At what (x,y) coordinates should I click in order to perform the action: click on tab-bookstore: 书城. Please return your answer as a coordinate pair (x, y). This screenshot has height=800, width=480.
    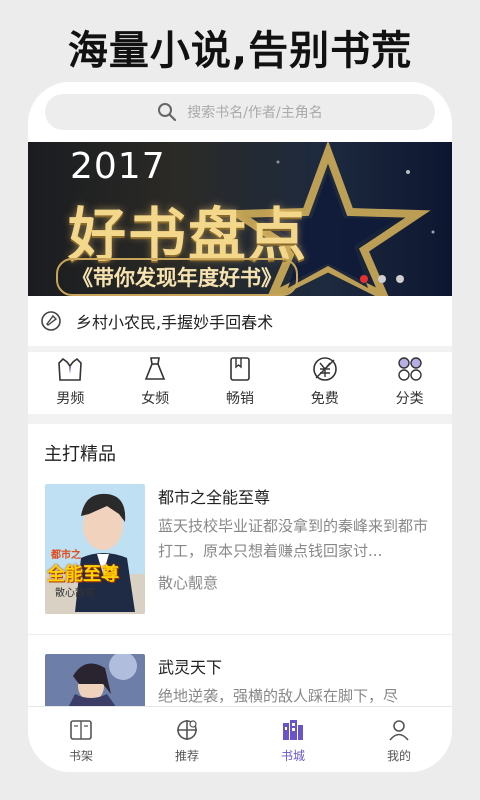
    Looking at the image, I should click on (293, 739).